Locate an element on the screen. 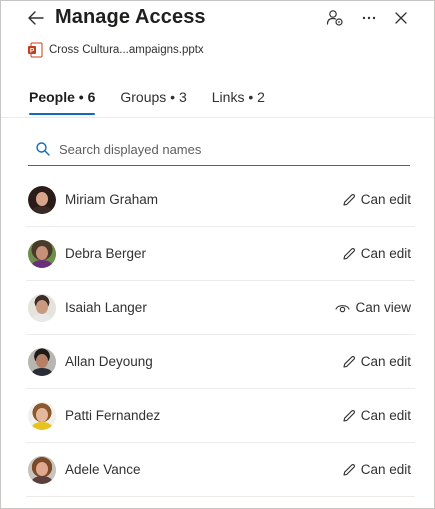  close-icon is located at coordinates (401, 18).